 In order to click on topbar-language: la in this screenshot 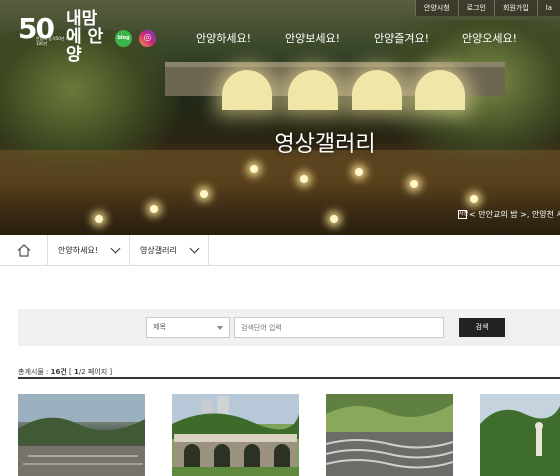, I will do `click(548, 8)`.